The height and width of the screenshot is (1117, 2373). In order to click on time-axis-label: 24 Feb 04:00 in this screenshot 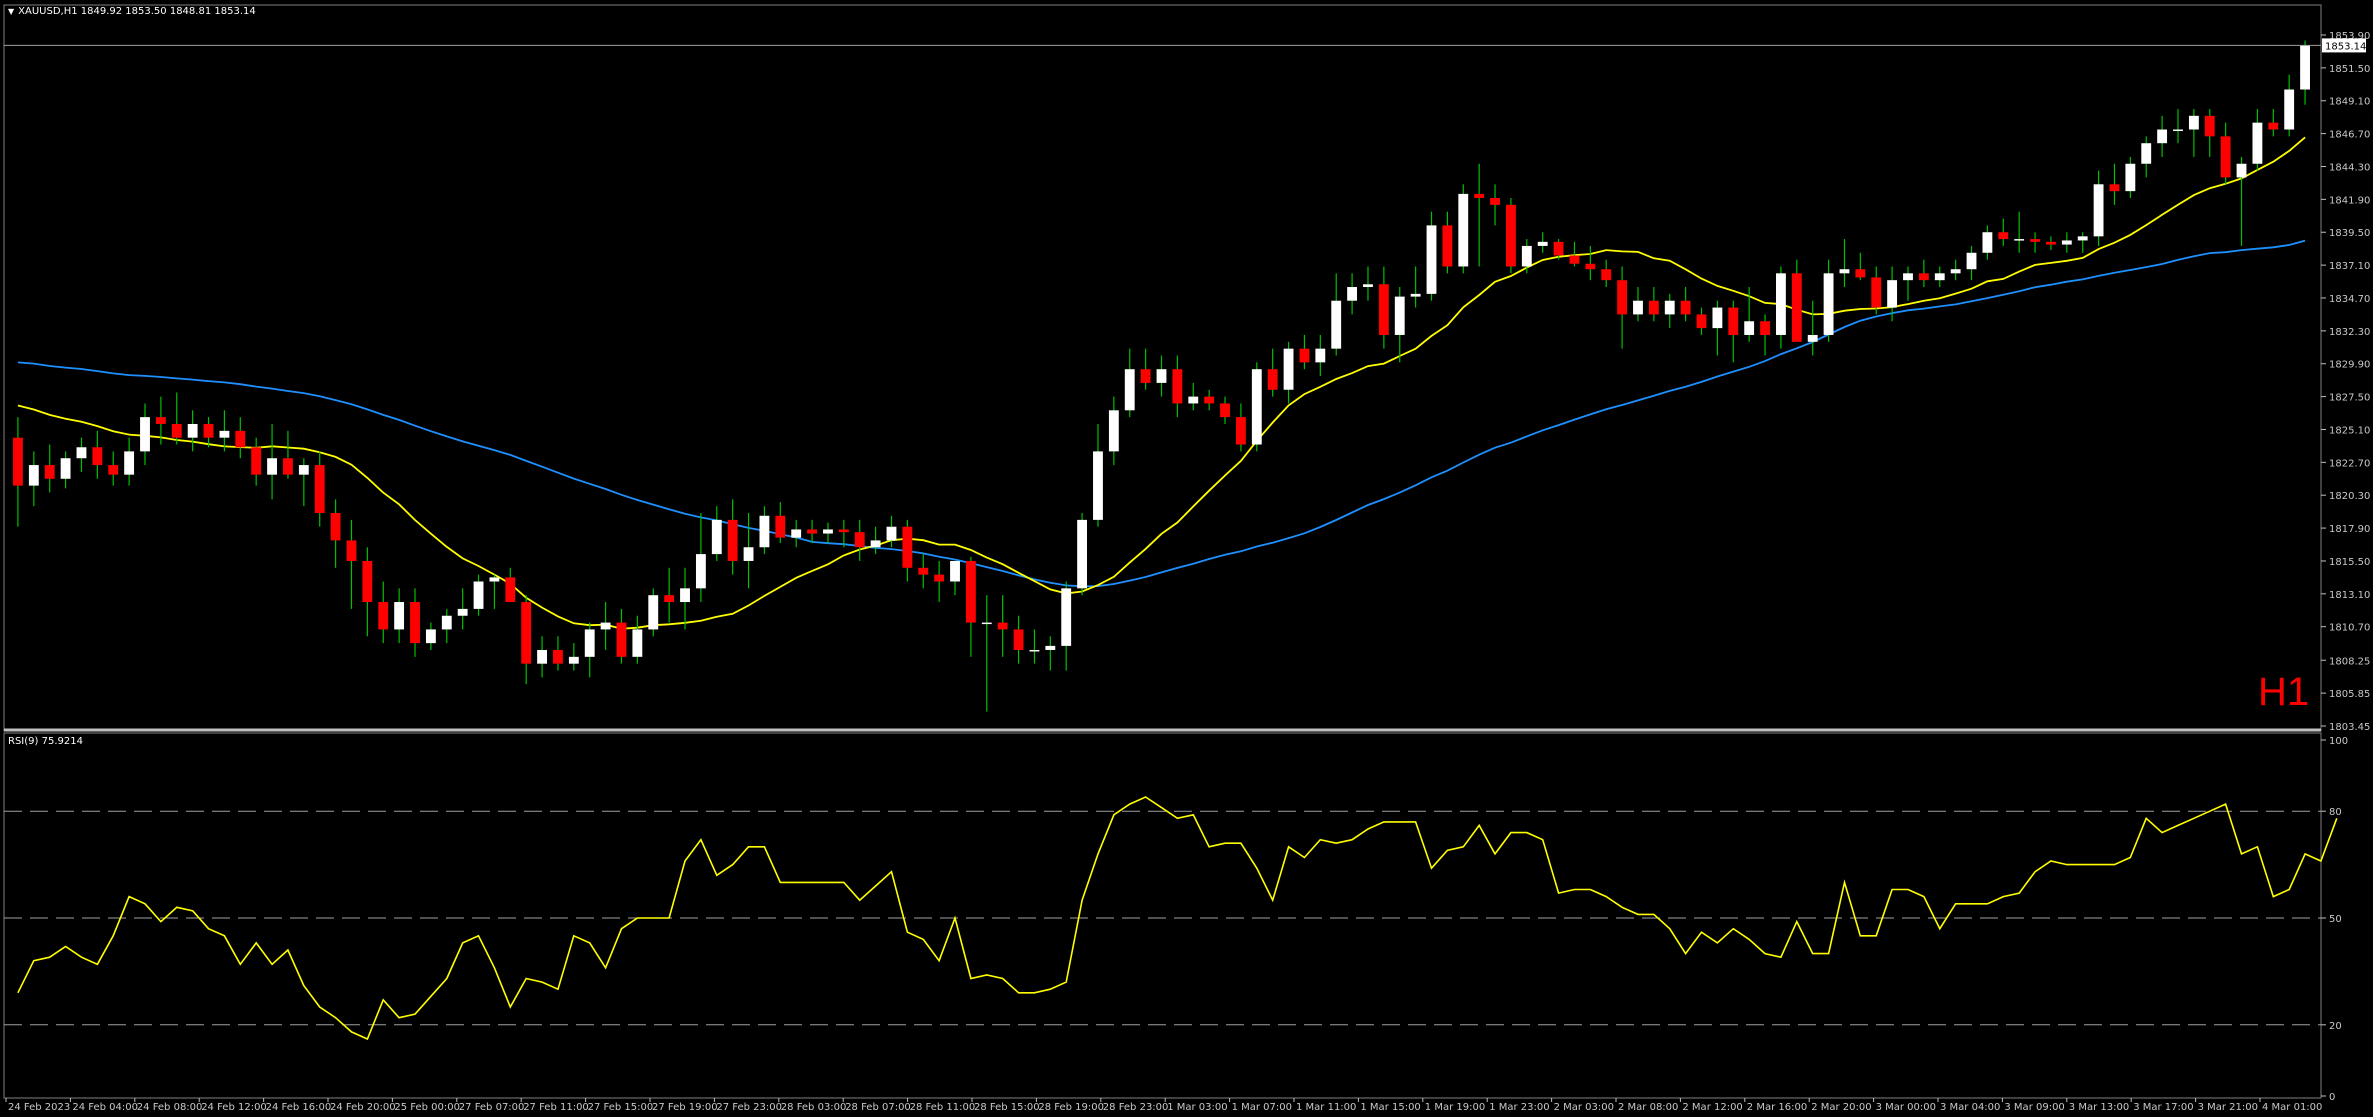, I will do `click(105, 1107)`.